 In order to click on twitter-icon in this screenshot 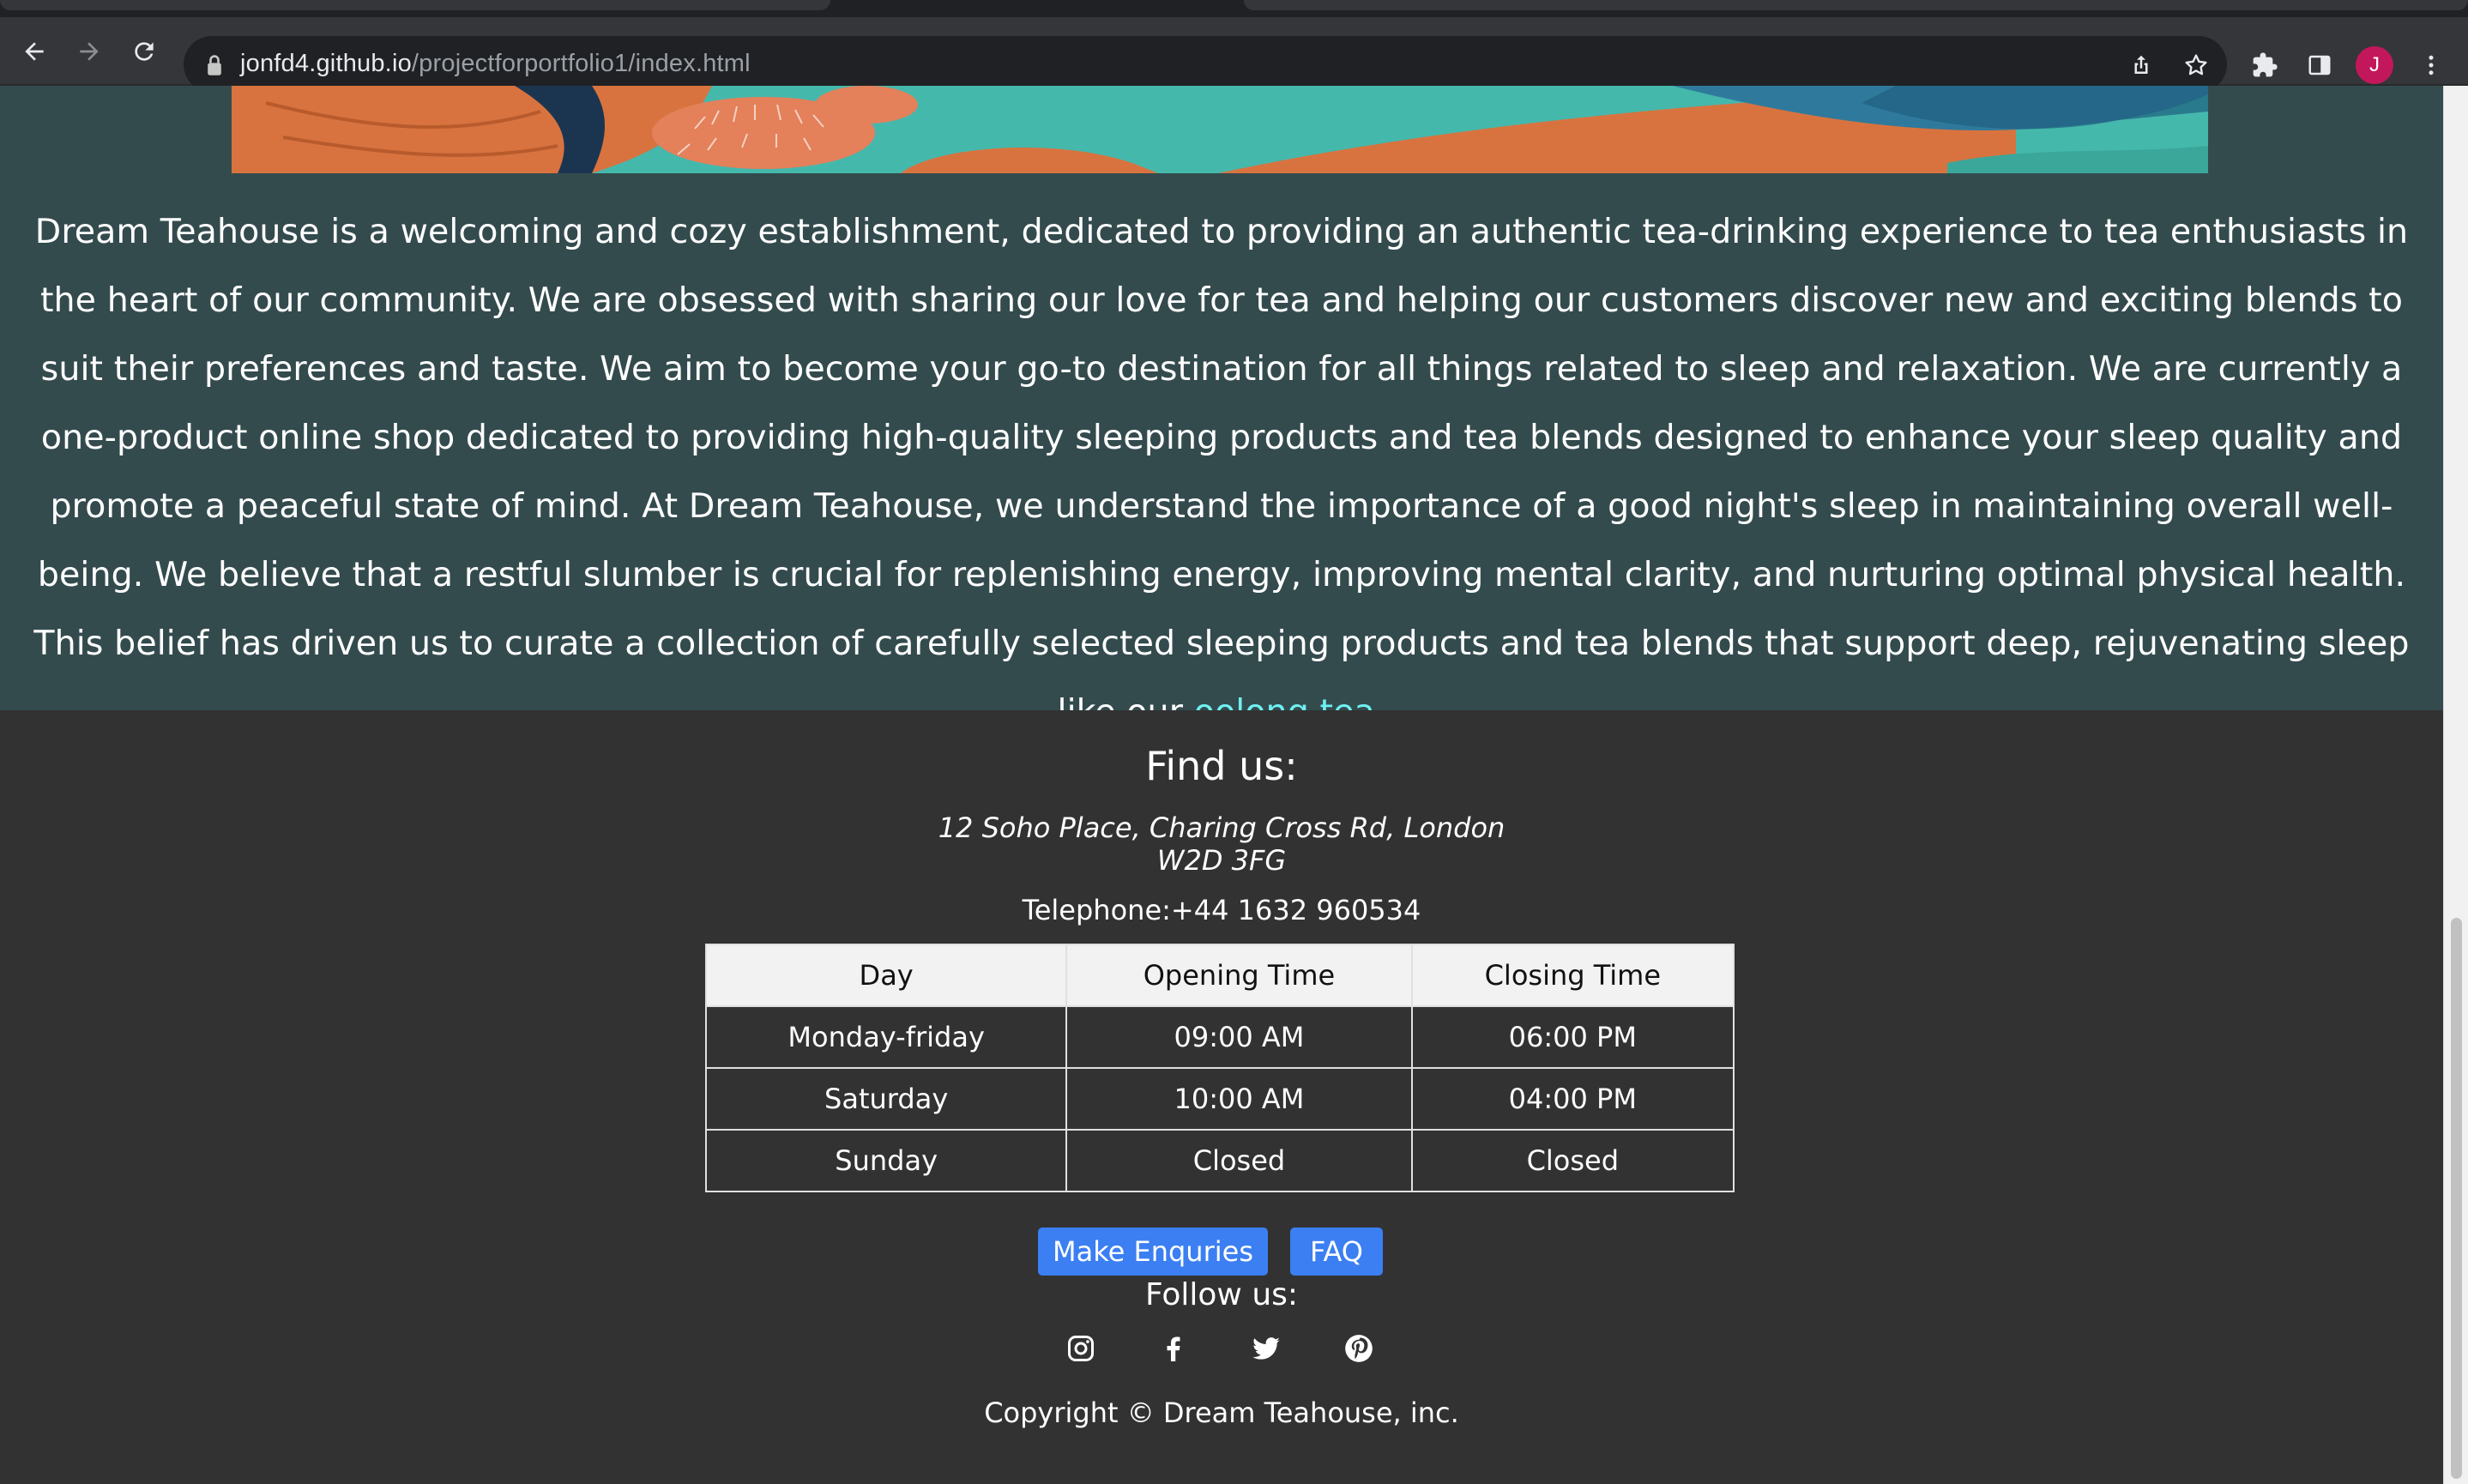, I will do `click(1266, 1348)`.